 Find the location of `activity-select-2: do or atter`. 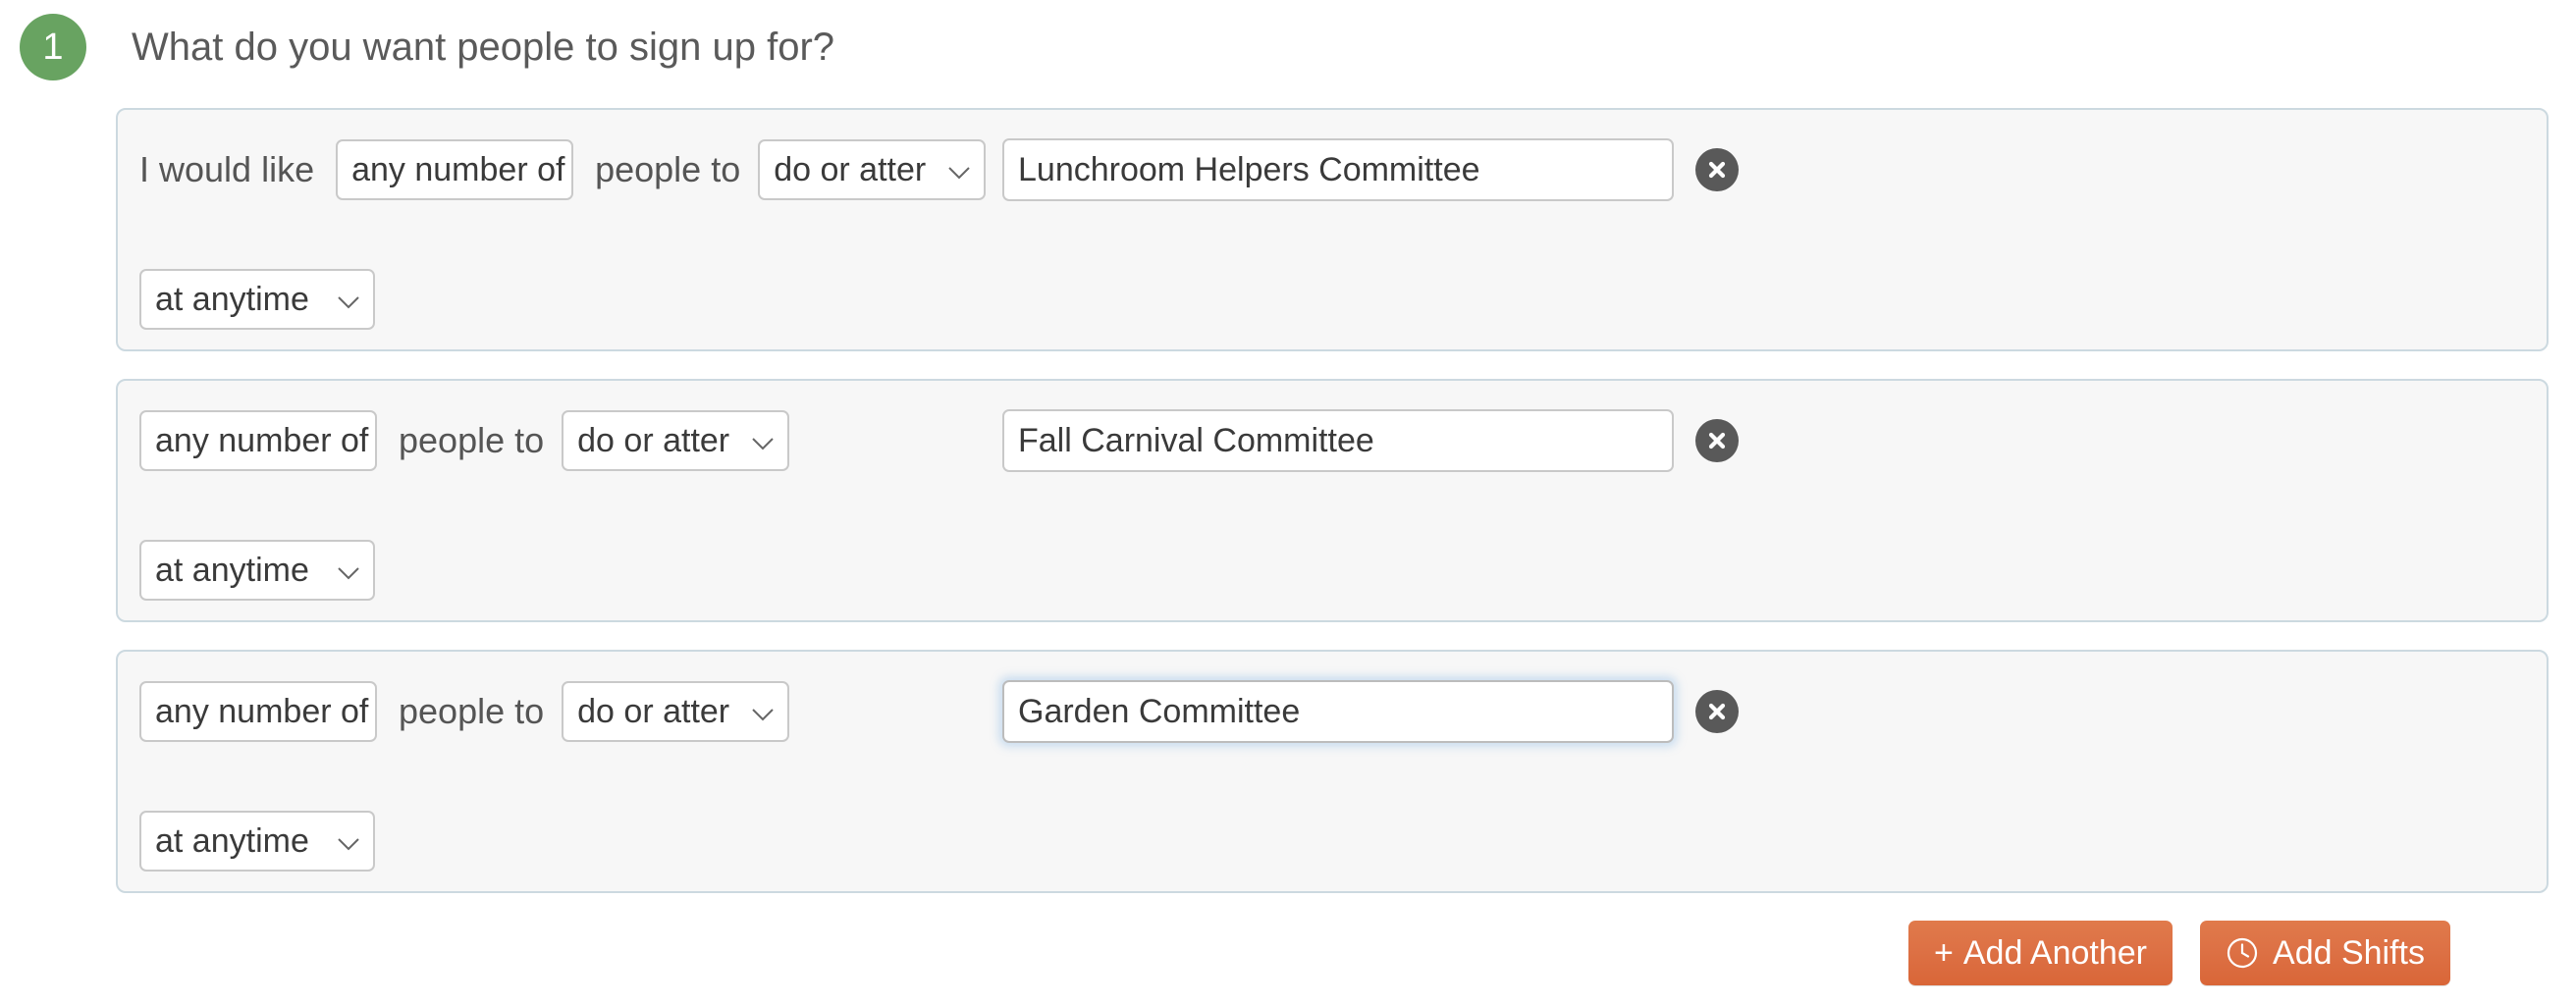

activity-select-2: do or atter is located at coordinates (676, 711).